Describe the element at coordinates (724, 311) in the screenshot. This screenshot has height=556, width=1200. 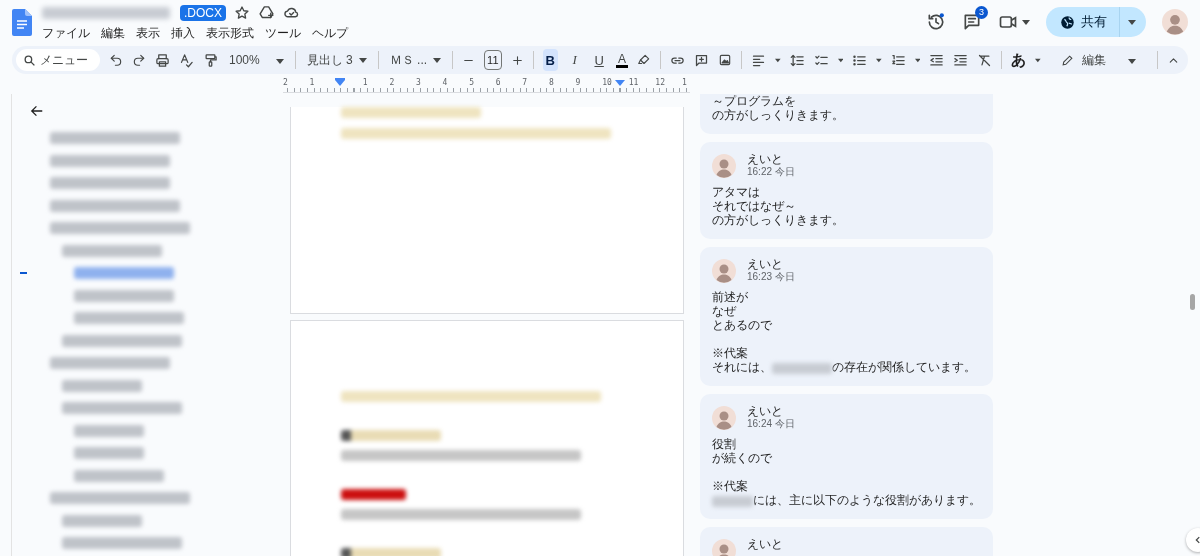
I see `comment-text: なぜ` at that location.